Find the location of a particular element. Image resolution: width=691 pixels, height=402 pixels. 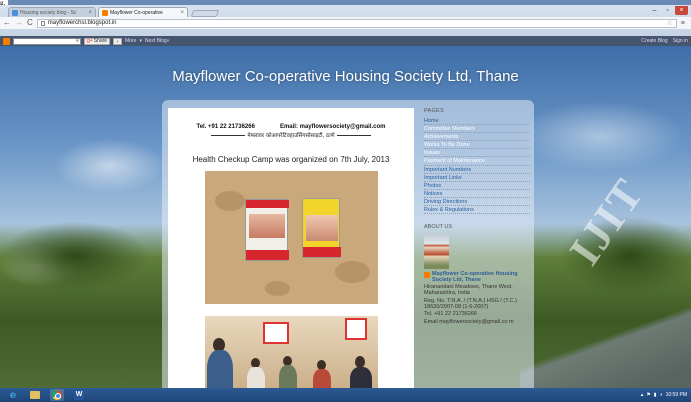

about-email: Email mayflowersociety@gmail.co m is located at coordinates (469, 321).